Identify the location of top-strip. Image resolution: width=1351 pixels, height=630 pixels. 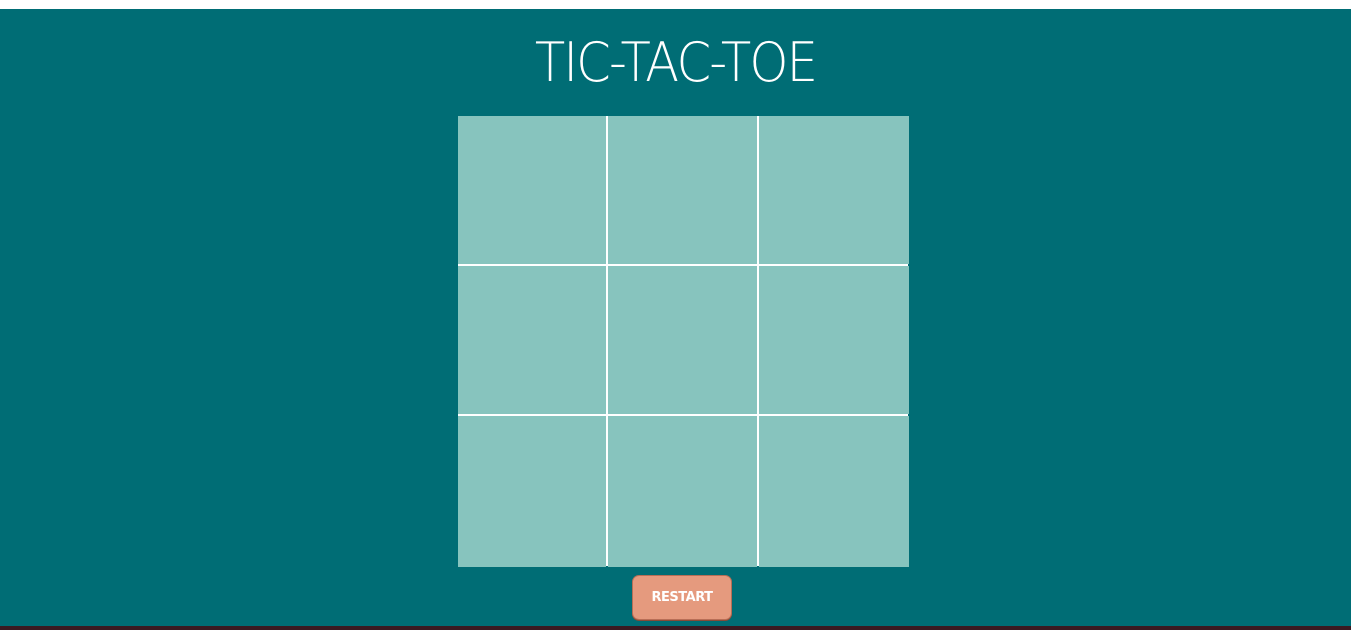
(675, 4).